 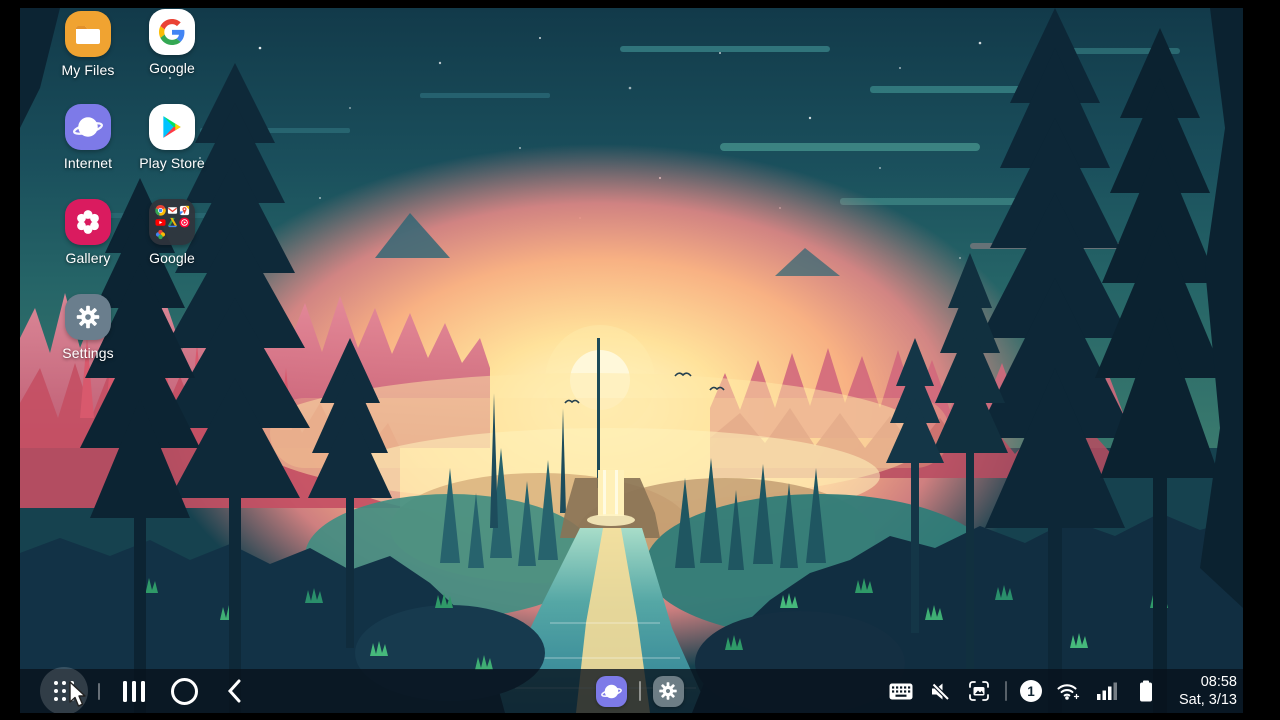 I want to click on youtube-mini-icon, so click(x=160, y=222).